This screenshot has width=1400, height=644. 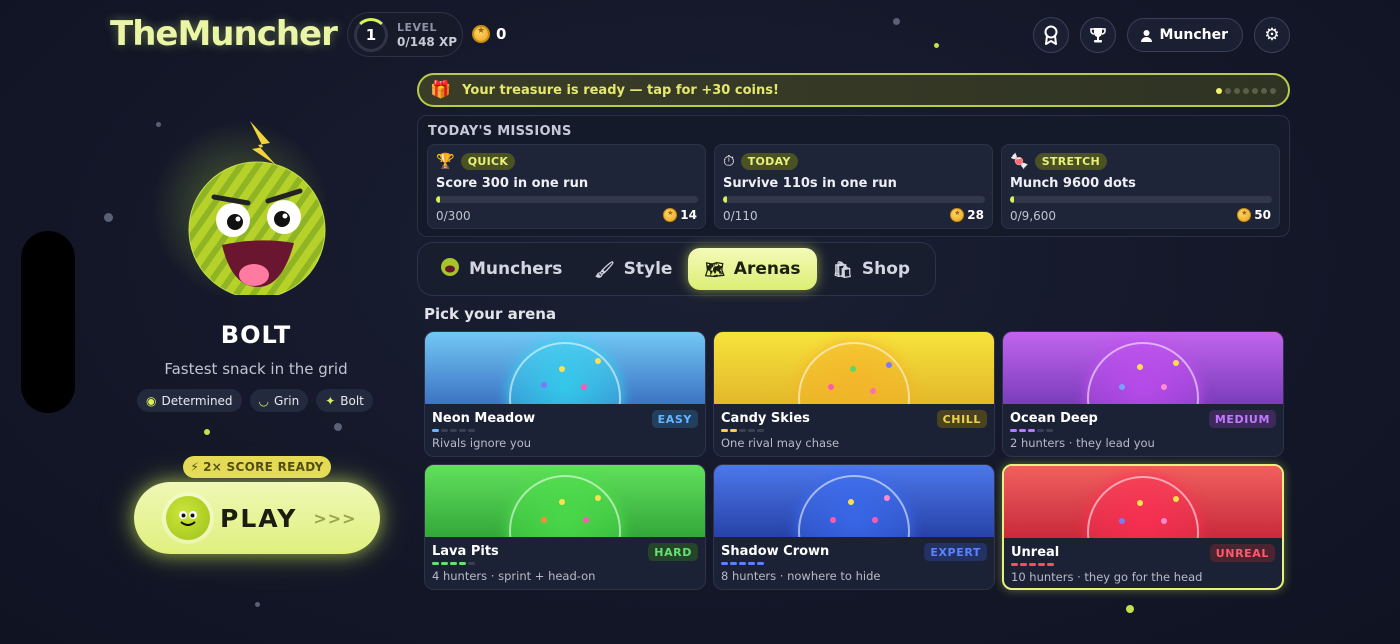 What do you see at coordinates (648, 269) in the screenshot?
I see `tab-label: Style` at bounding box center [648, 269].